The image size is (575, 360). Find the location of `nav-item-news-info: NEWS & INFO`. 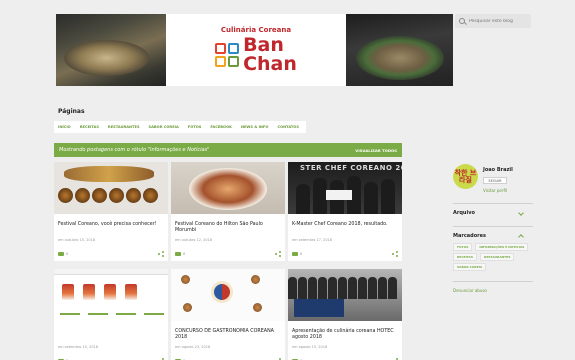

nav-item-news-info: NEWS & INFO is located at coordinates (255, 127).